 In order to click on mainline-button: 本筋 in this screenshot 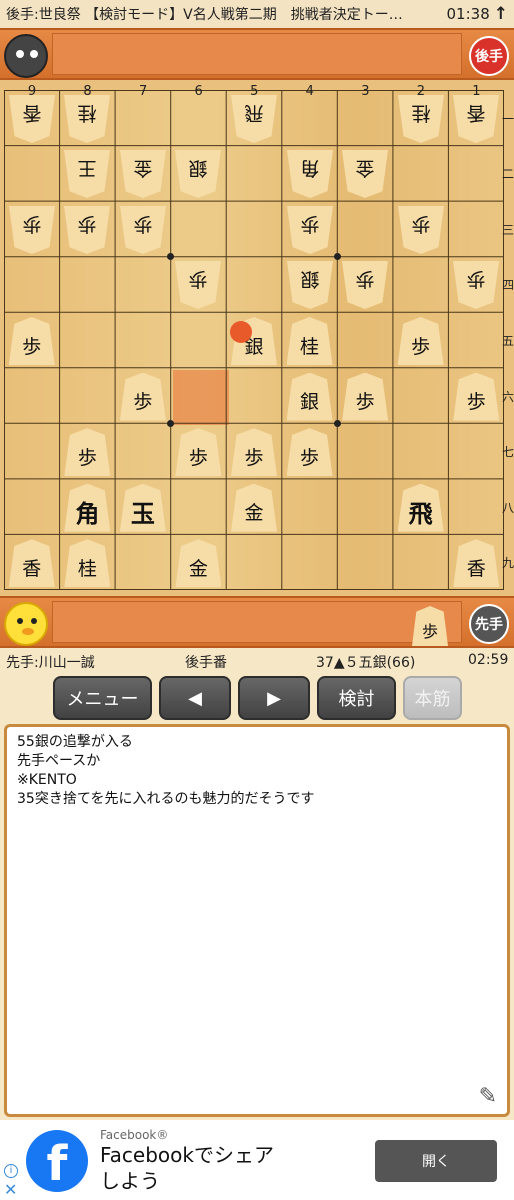, I will do `click(432, 698)`.